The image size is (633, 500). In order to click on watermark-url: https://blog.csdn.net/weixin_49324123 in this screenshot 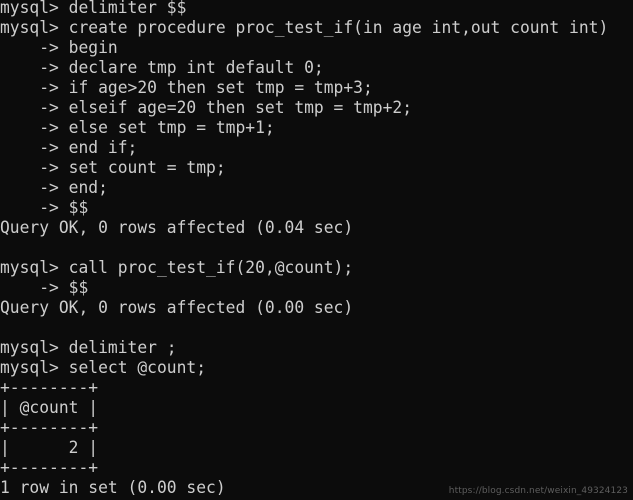, I will do `click(538, 491)`.